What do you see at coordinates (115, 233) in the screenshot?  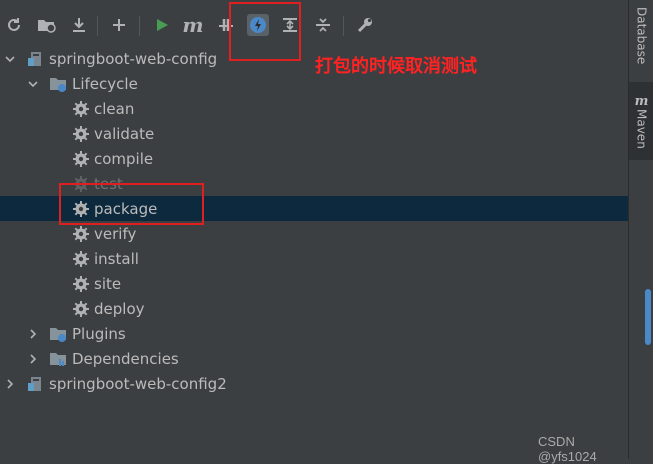 I see `goal-label: verify` at bounding box center [115, 233].